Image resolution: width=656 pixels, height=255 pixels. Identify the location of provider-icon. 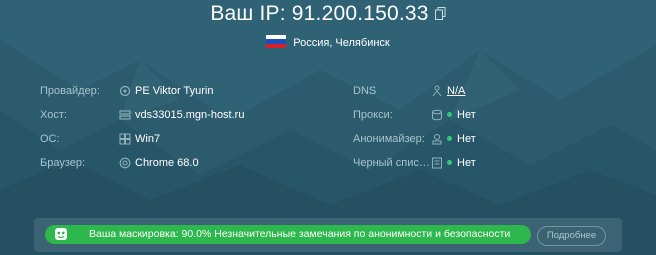
(125, 91).